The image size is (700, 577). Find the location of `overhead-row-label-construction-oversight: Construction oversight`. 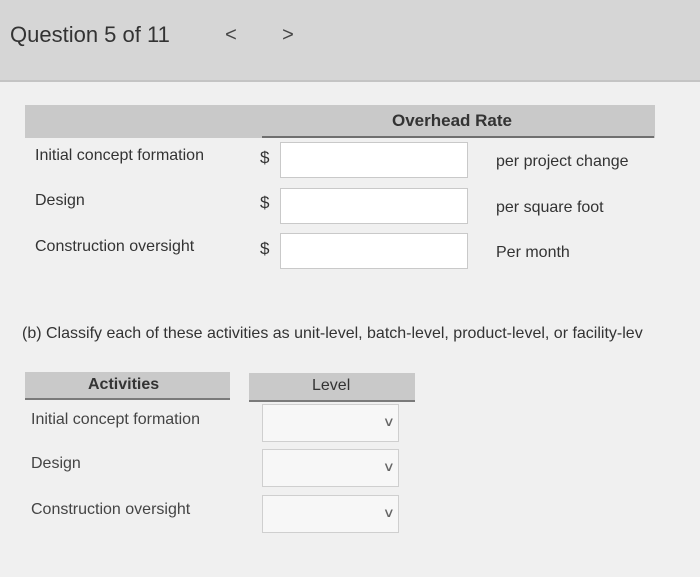

overhead-row-label-construction-oversight: Construction oversight is located at coordinates (115, 246).